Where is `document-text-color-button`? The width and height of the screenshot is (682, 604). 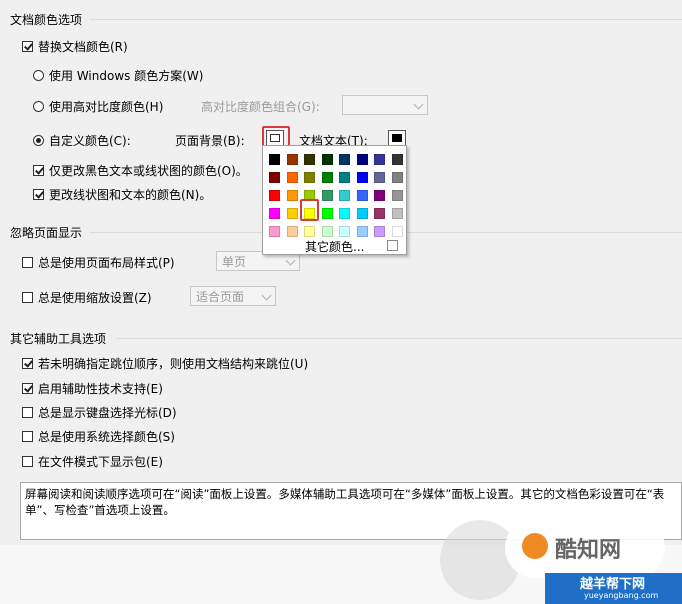
document-text-color-button is located at coordinates (397, 138).